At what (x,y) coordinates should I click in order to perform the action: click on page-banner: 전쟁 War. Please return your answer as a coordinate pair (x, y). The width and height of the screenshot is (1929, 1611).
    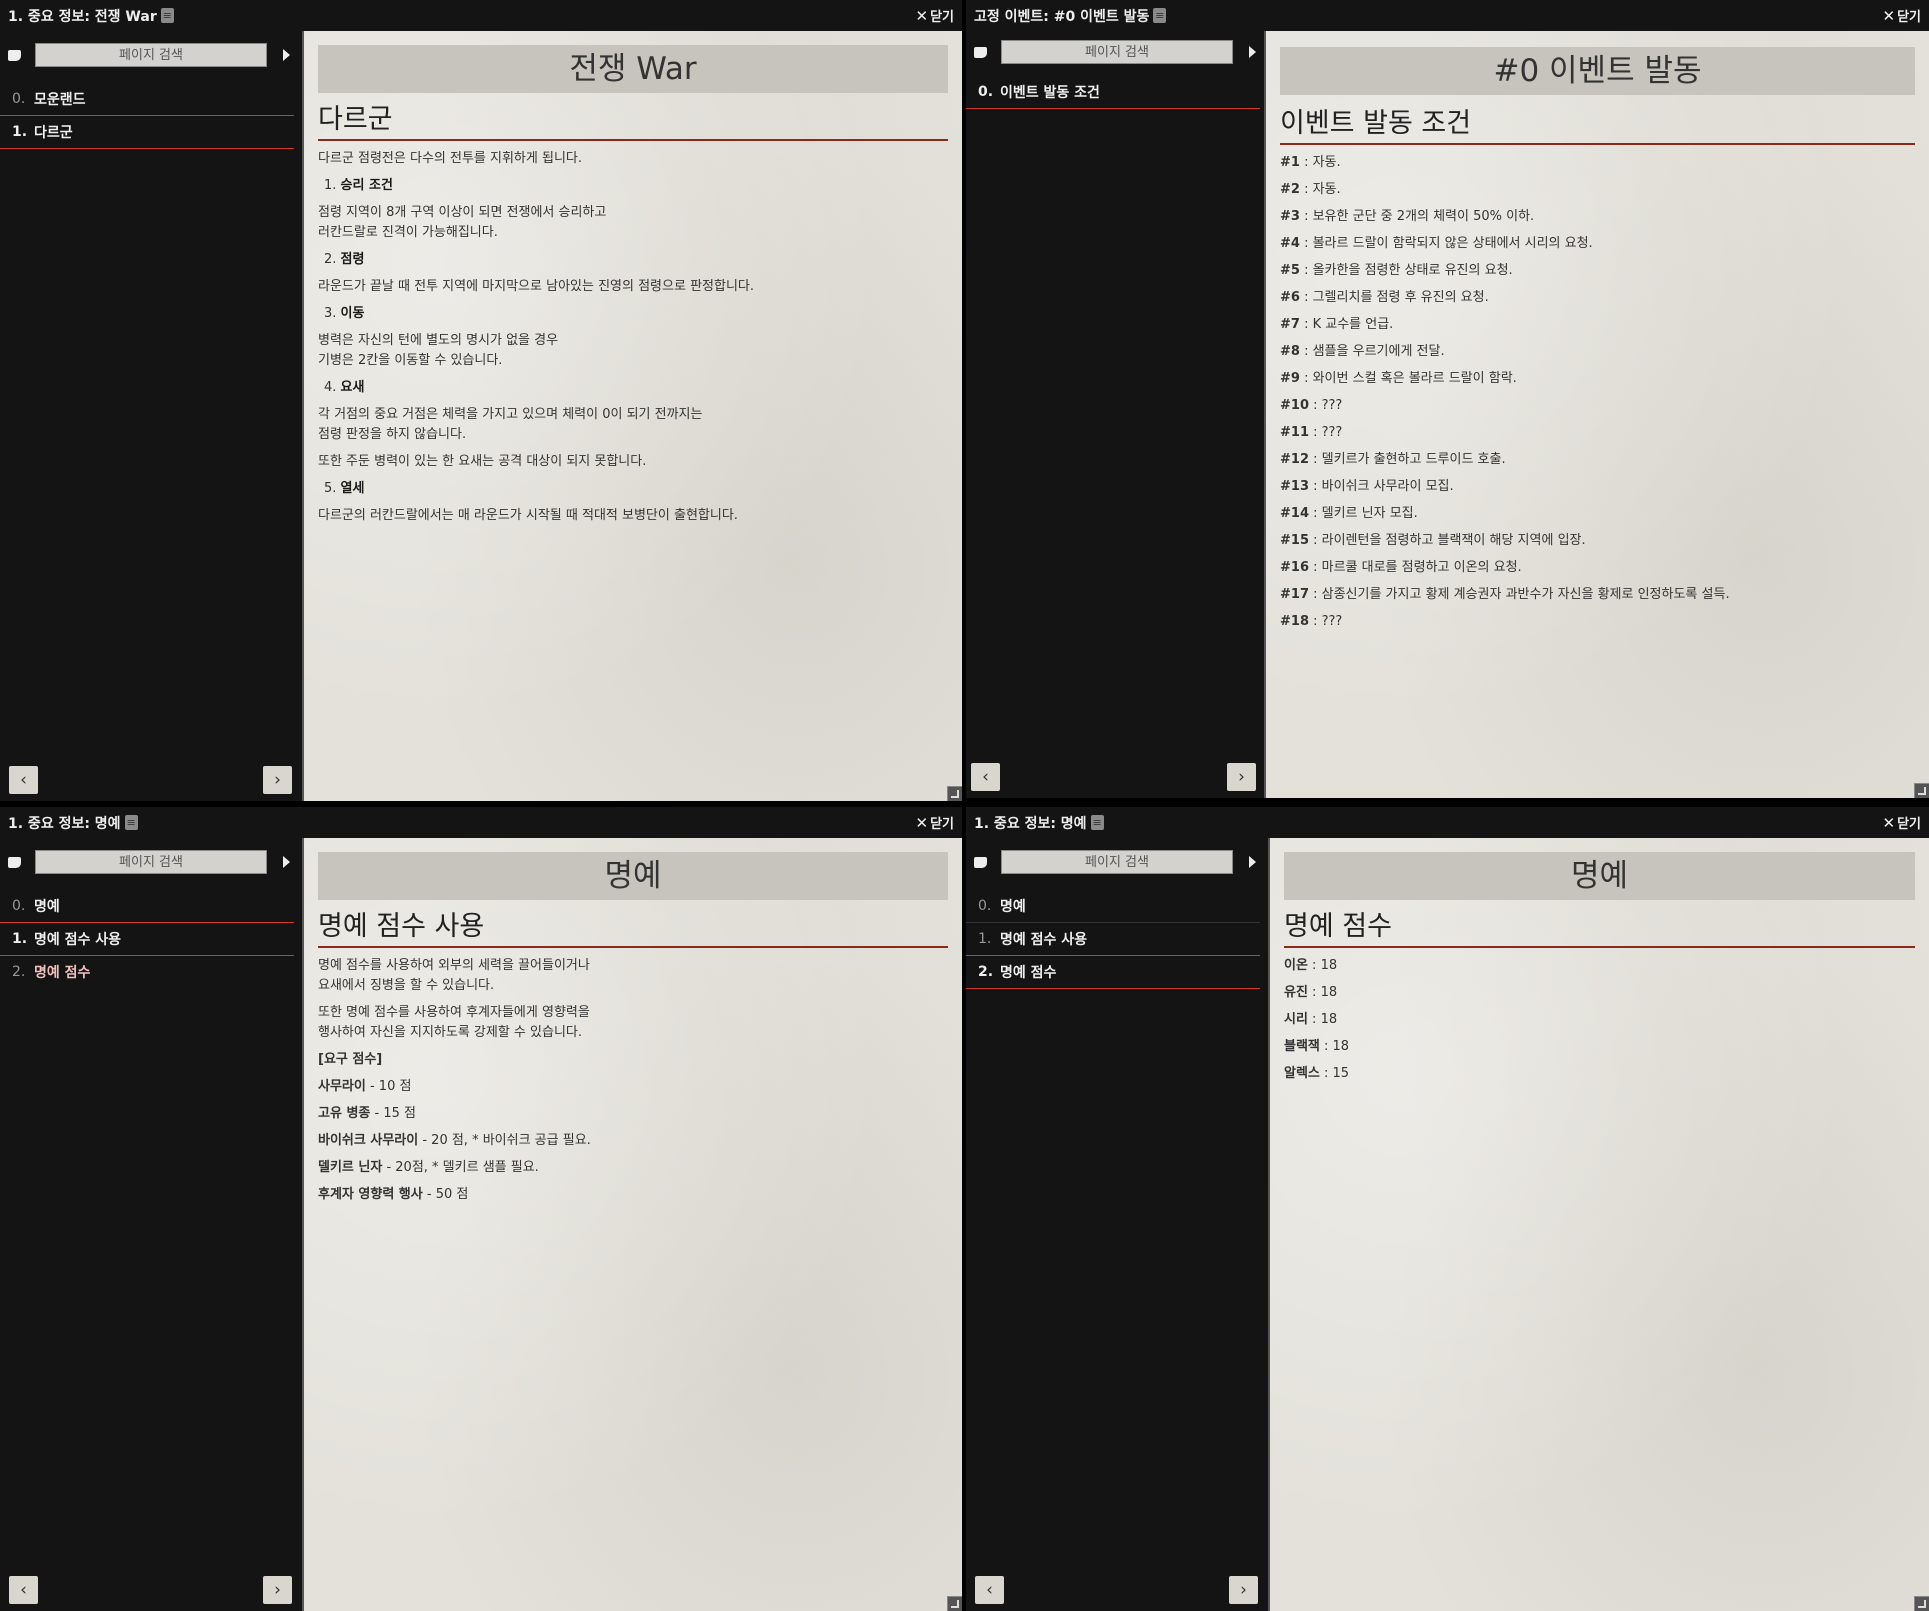
    Looking at the image, I should click on (633, 69).